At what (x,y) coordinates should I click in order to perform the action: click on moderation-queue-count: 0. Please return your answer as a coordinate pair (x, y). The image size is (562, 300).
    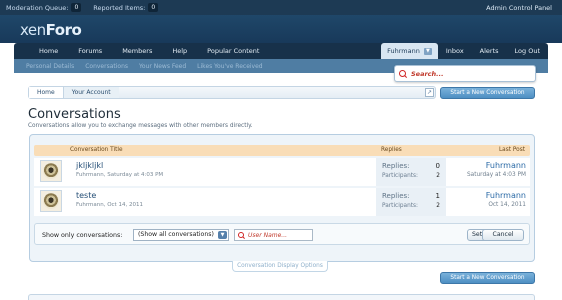
    Looking at the image, I should click on (76, 7).